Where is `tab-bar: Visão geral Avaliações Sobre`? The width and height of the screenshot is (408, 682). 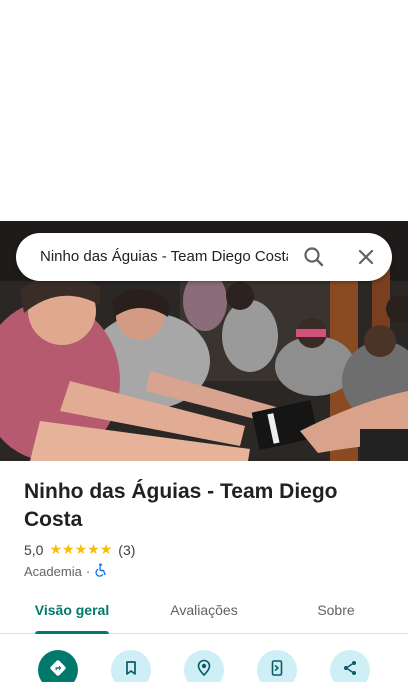 tab-bar: Visão geral Avaliações Sobre is located at coordinates (204, 613).